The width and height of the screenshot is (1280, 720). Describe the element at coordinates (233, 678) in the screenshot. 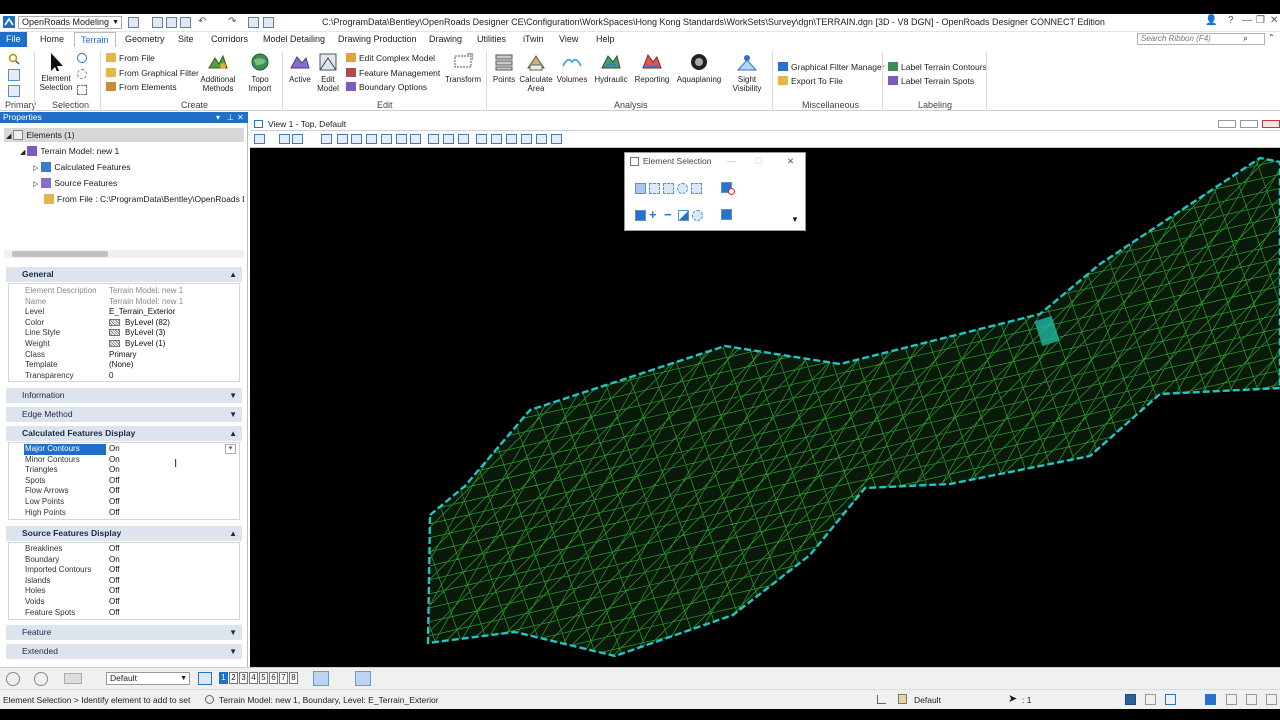

I see `view-button-2: 2` at that location.